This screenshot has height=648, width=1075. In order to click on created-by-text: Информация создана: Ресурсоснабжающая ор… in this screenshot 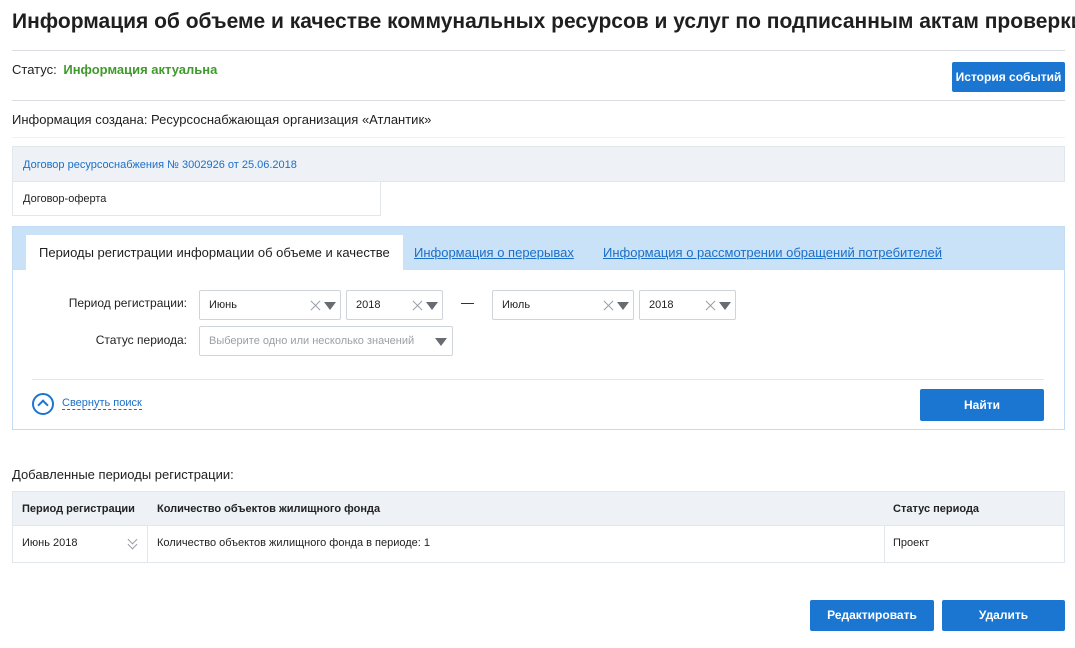, I will do `click(222, 119)`.